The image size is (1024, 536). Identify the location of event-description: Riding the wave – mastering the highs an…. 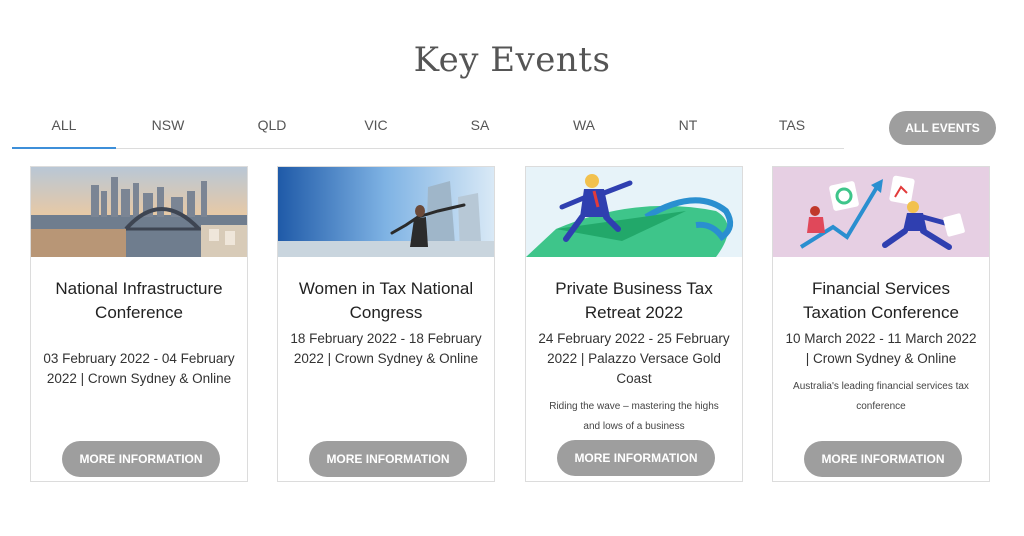
(634, 416).